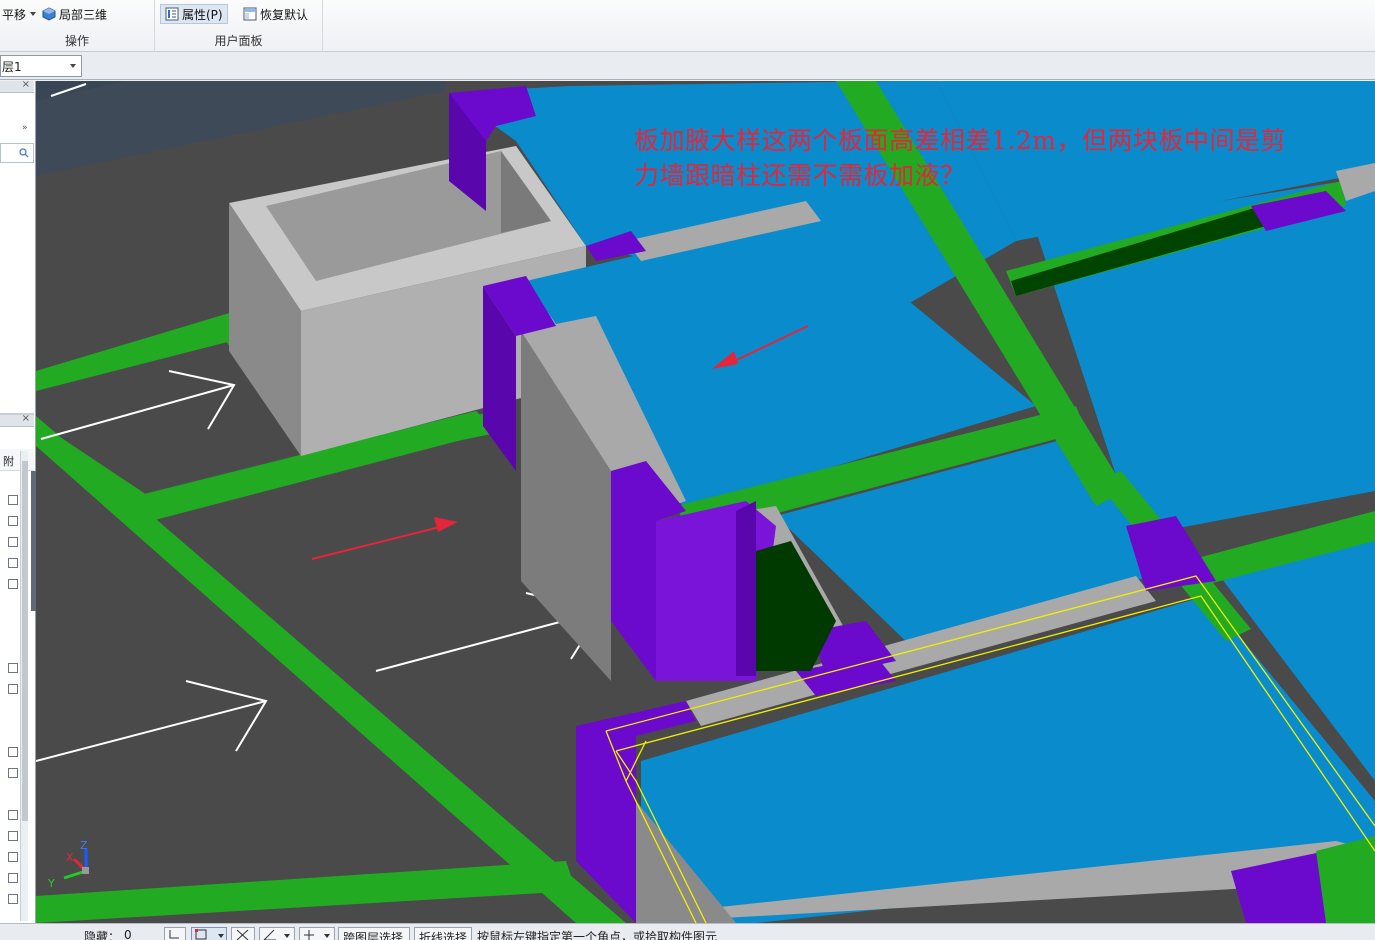 This screenshot has height=940, width=1375. What do you see at coordinates (102, 935) in the screenshot?
I see `hidden-label: 隐藏：` at bounding box center [102, 935].